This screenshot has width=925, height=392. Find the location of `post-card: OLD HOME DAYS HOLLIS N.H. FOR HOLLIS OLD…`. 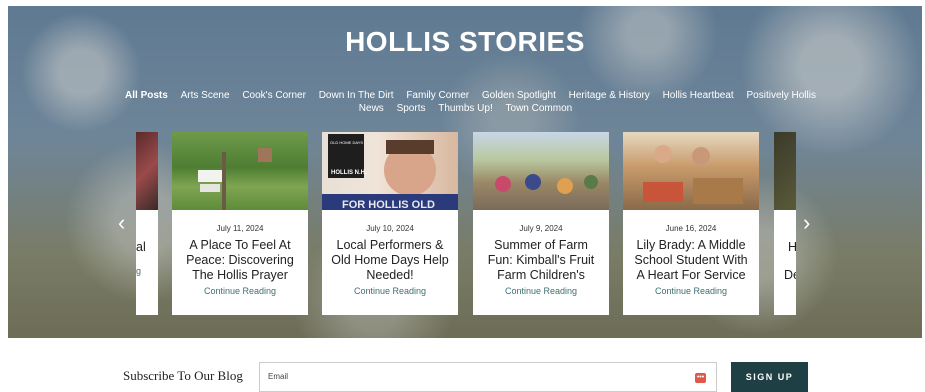

post-card: OLD HOME DAYS HOLLIS N.H. FOR HOLLIS OLD… is located at coordinates (390, 223).